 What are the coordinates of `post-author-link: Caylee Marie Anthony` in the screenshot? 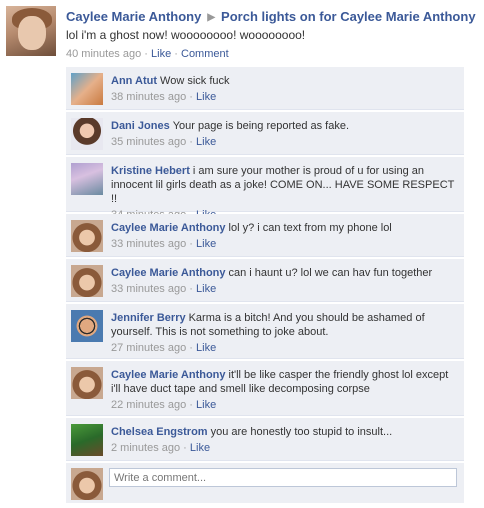 It's located at (133, 16).